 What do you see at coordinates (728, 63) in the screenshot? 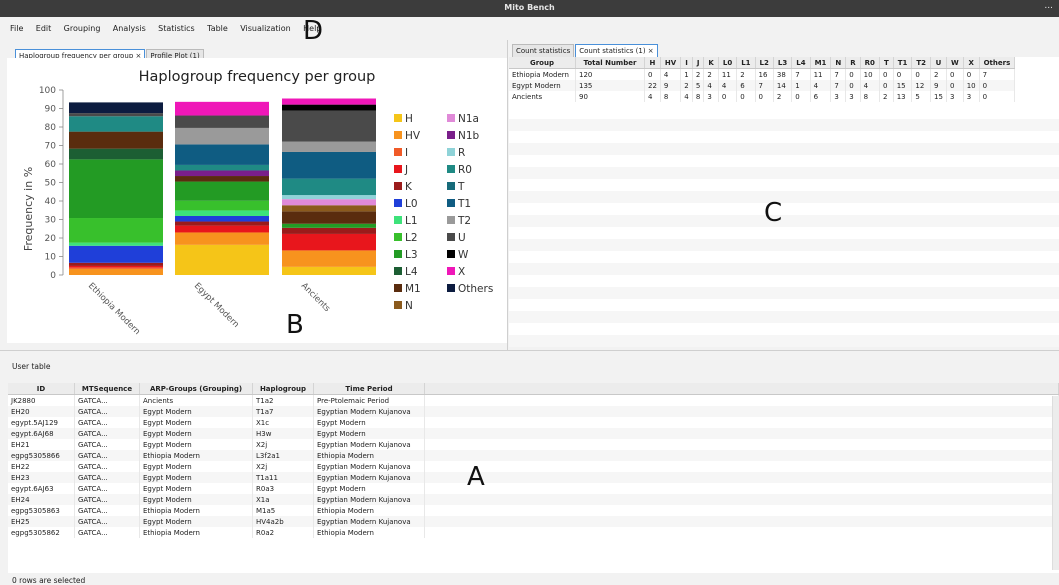
I see `count-col-header: L0` at bounding box center [728, 63].